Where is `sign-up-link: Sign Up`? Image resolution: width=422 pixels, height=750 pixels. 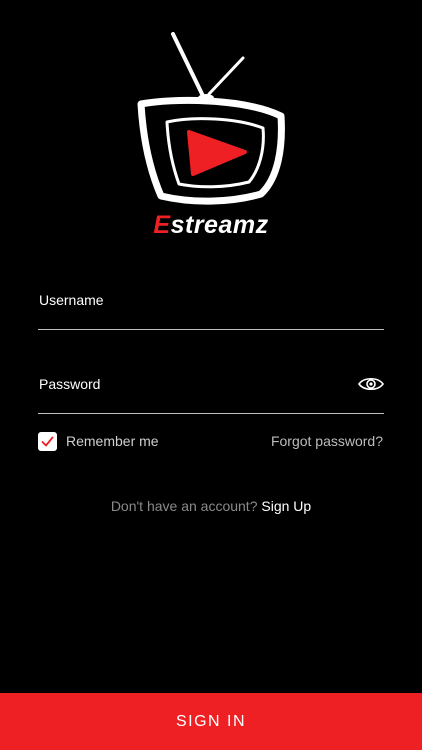
sign-up-link: Sign Up is located at coordinates (286, 506).